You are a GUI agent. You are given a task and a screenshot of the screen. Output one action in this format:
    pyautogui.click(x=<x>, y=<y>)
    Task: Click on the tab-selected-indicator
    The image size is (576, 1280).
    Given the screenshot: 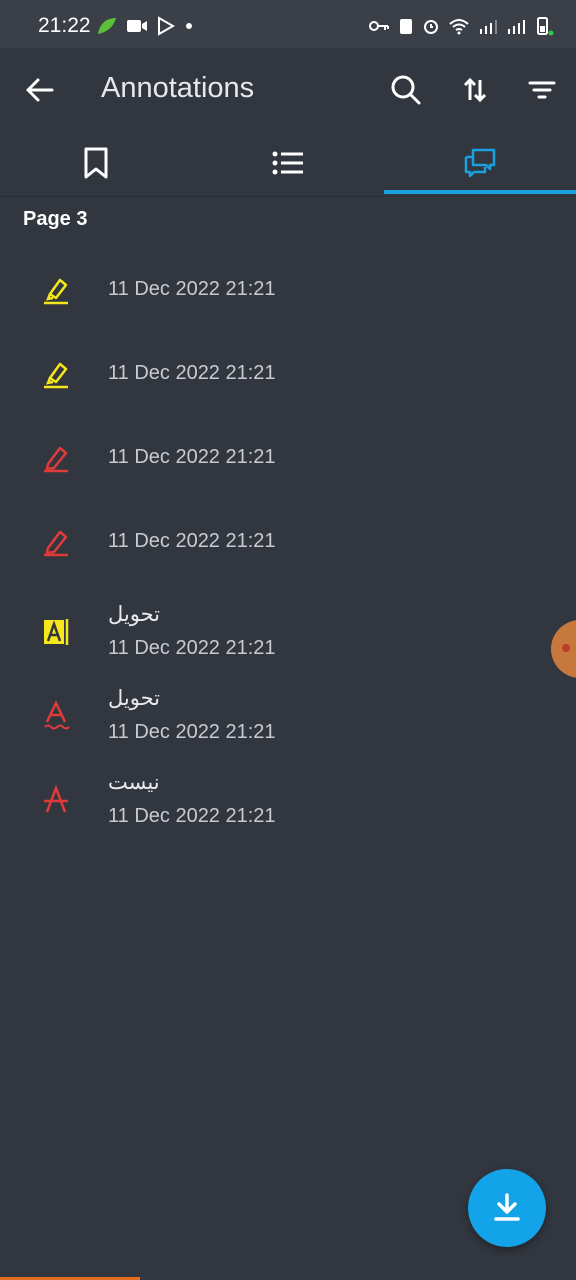 What is the action you would take?
    pyautogui.click(x=480, y=192)
    